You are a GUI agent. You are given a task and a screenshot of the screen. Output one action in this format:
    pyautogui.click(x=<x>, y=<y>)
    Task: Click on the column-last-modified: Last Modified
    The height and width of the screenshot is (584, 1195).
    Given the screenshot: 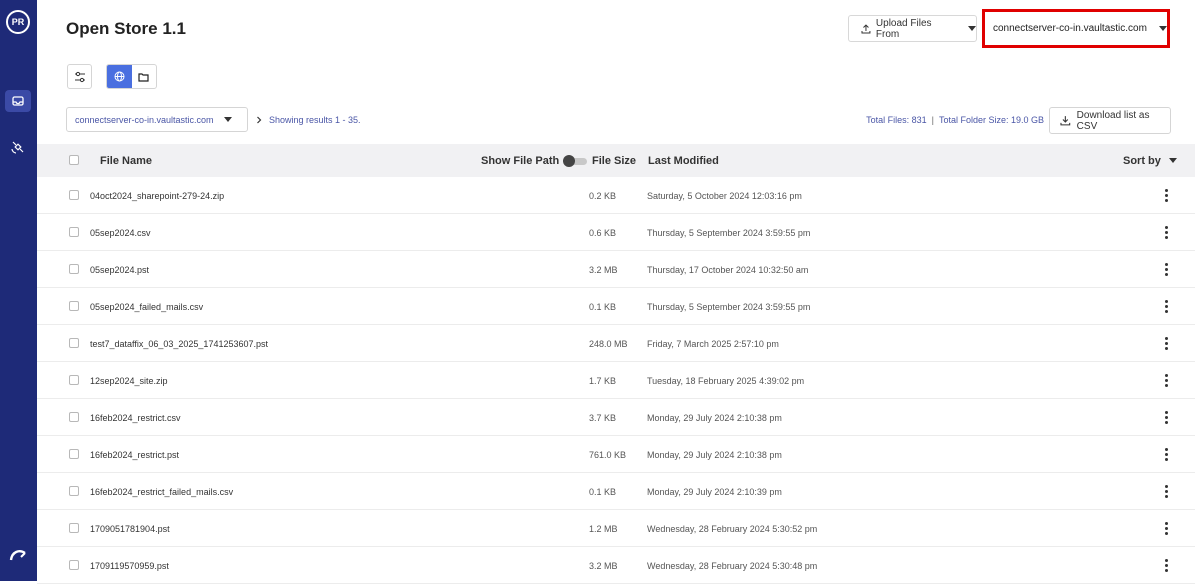 What is the action you would take?
    pyautogui.click(x=683, y=160)
    